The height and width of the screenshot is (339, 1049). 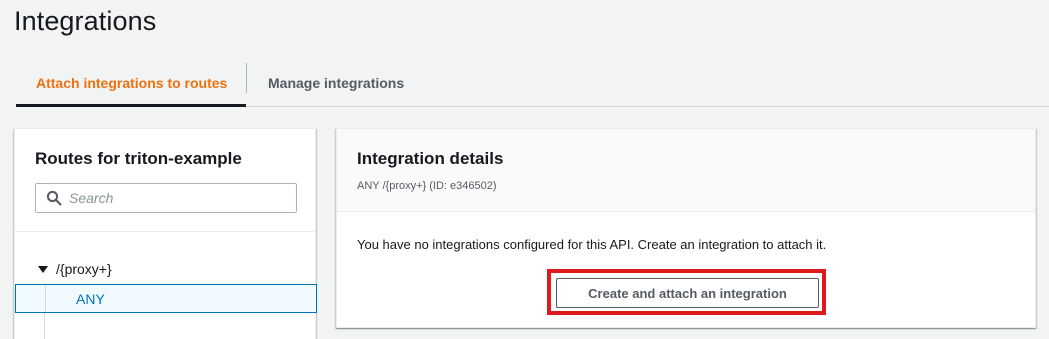 I want to click on search-icon, so click(x=54, y=198).